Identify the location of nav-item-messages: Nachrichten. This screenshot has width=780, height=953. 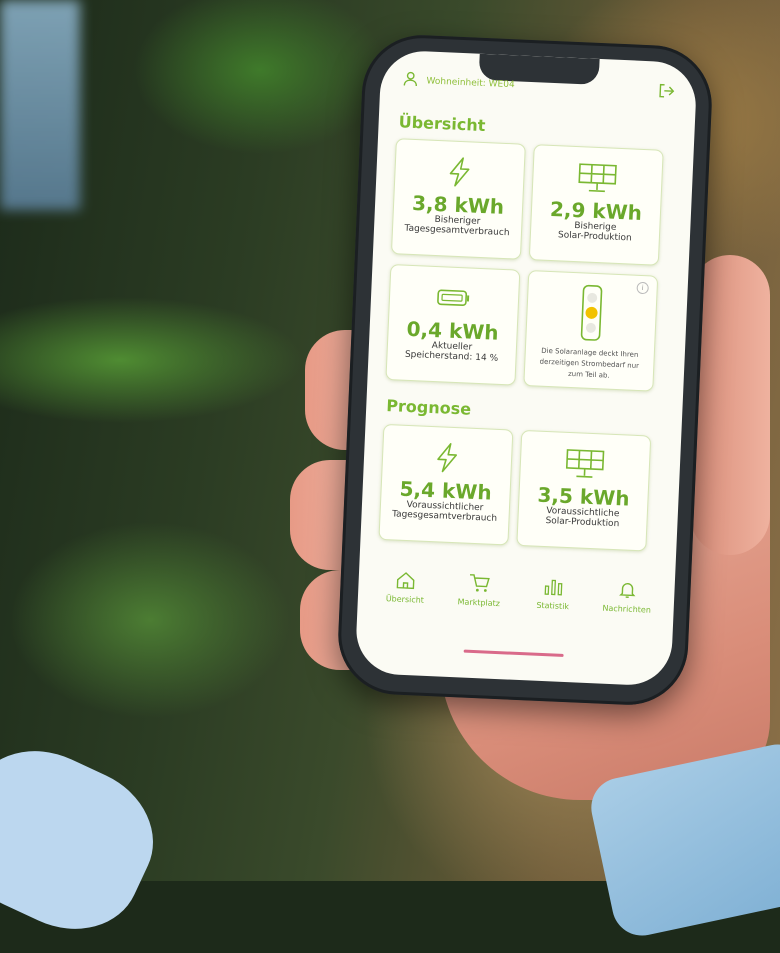
(626, 610).